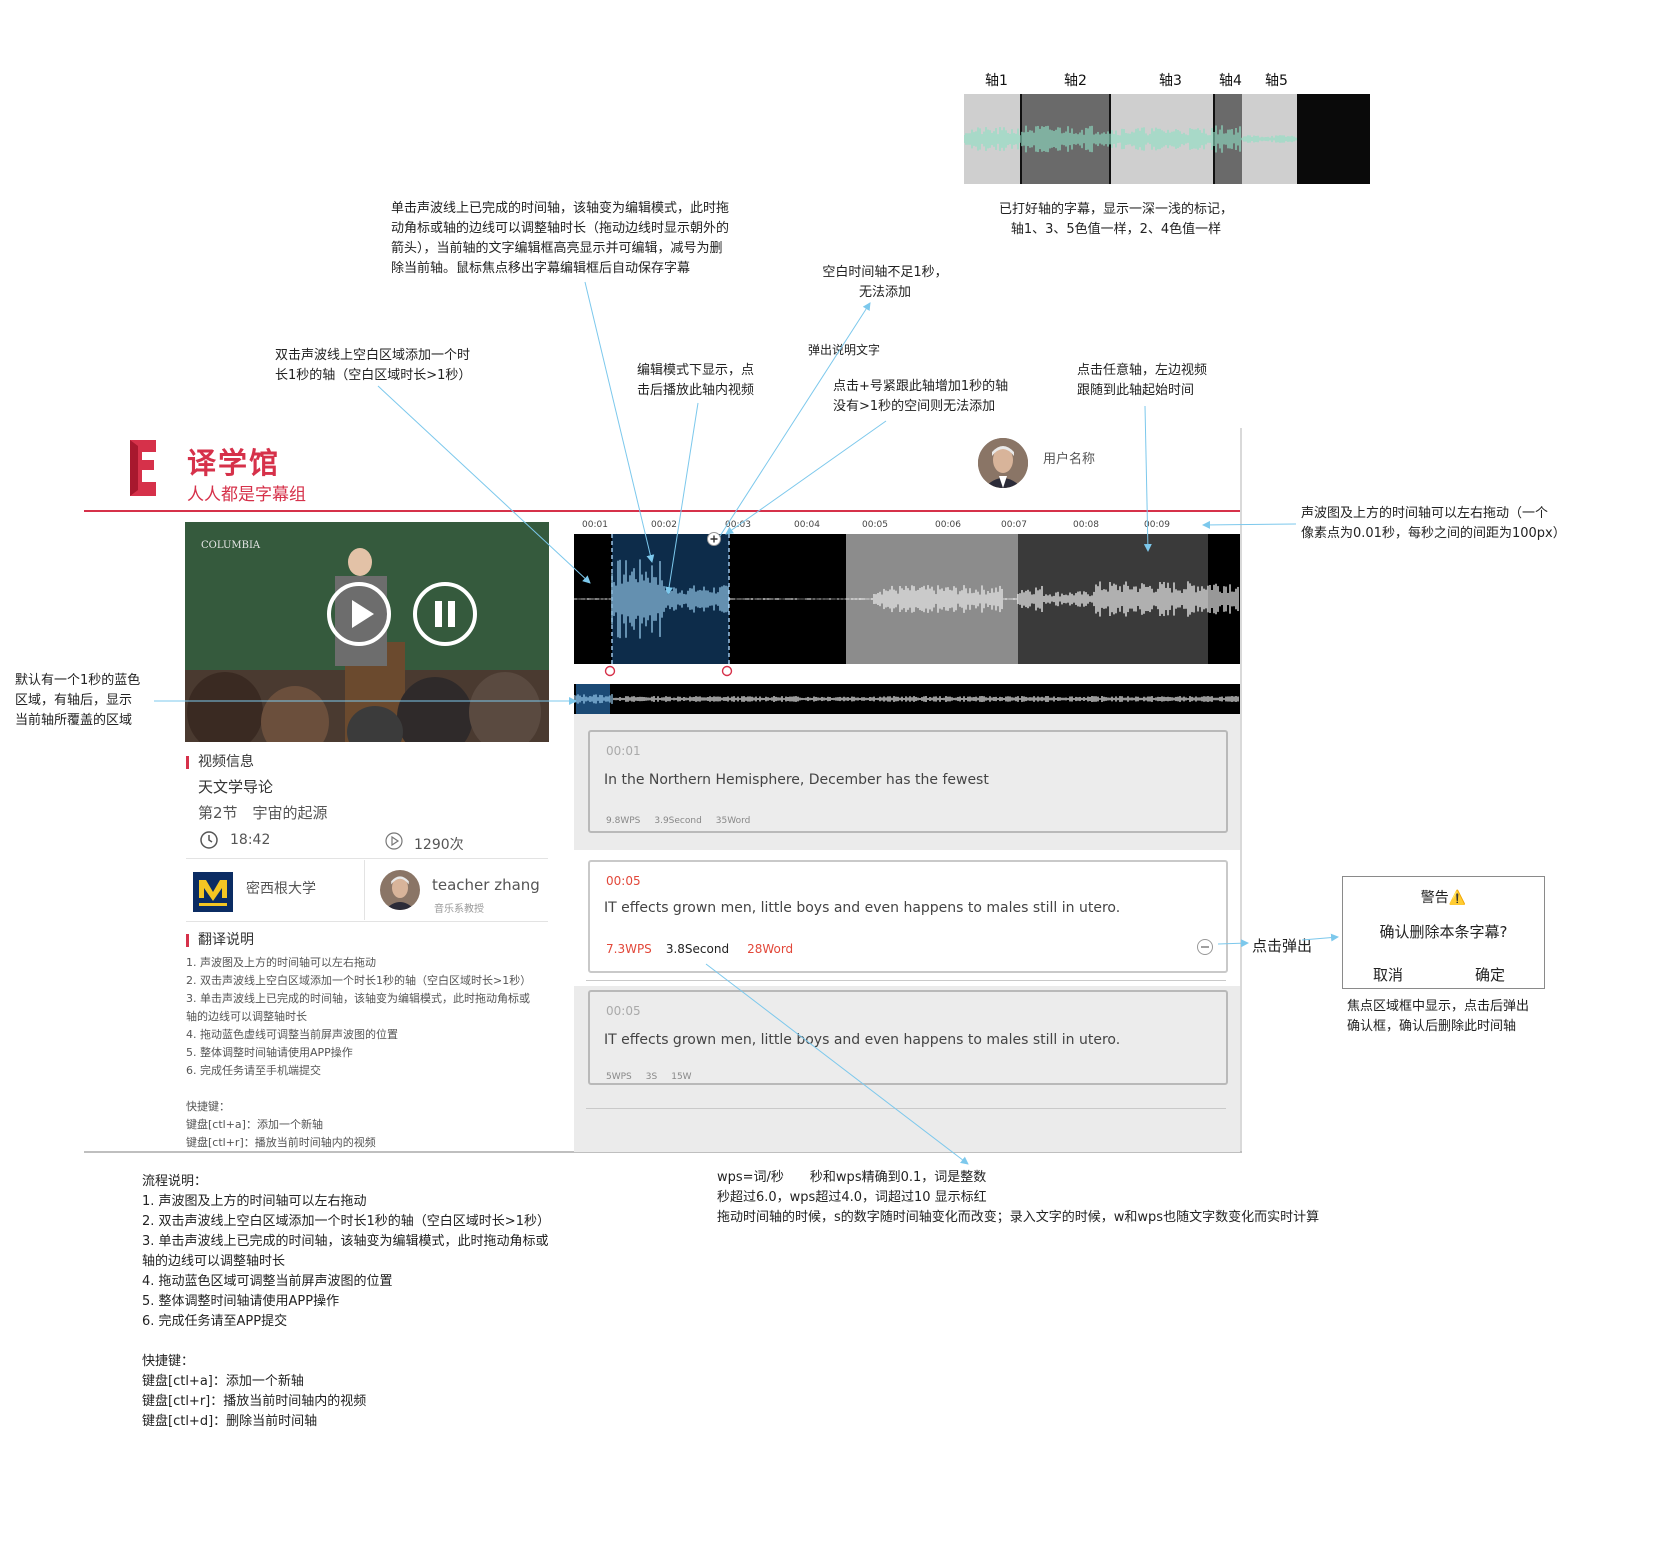  I want to click on play-button, so click(359, 614).